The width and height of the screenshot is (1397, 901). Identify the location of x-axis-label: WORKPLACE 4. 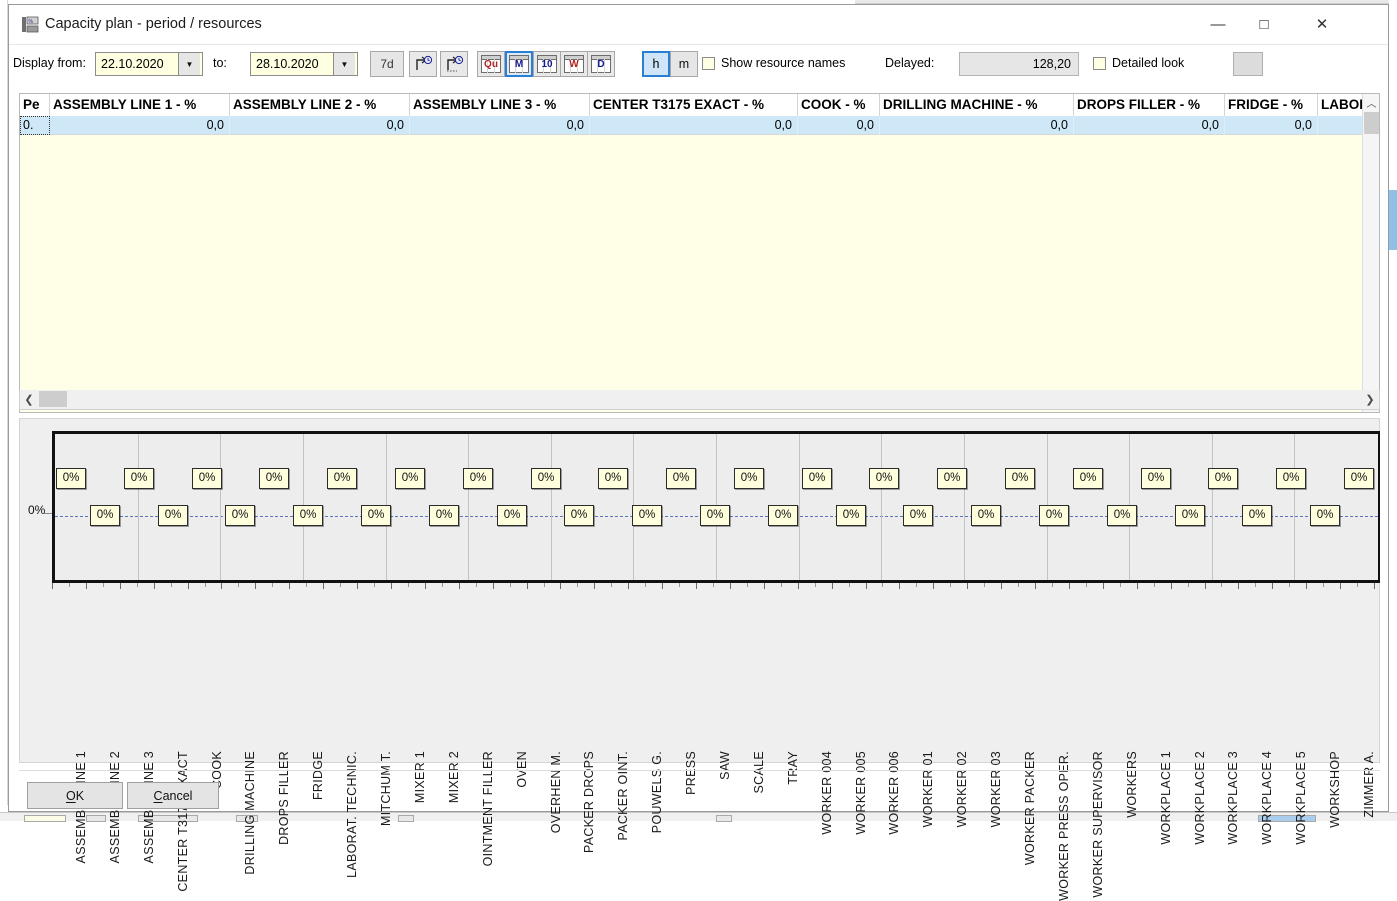
(1267, 798).